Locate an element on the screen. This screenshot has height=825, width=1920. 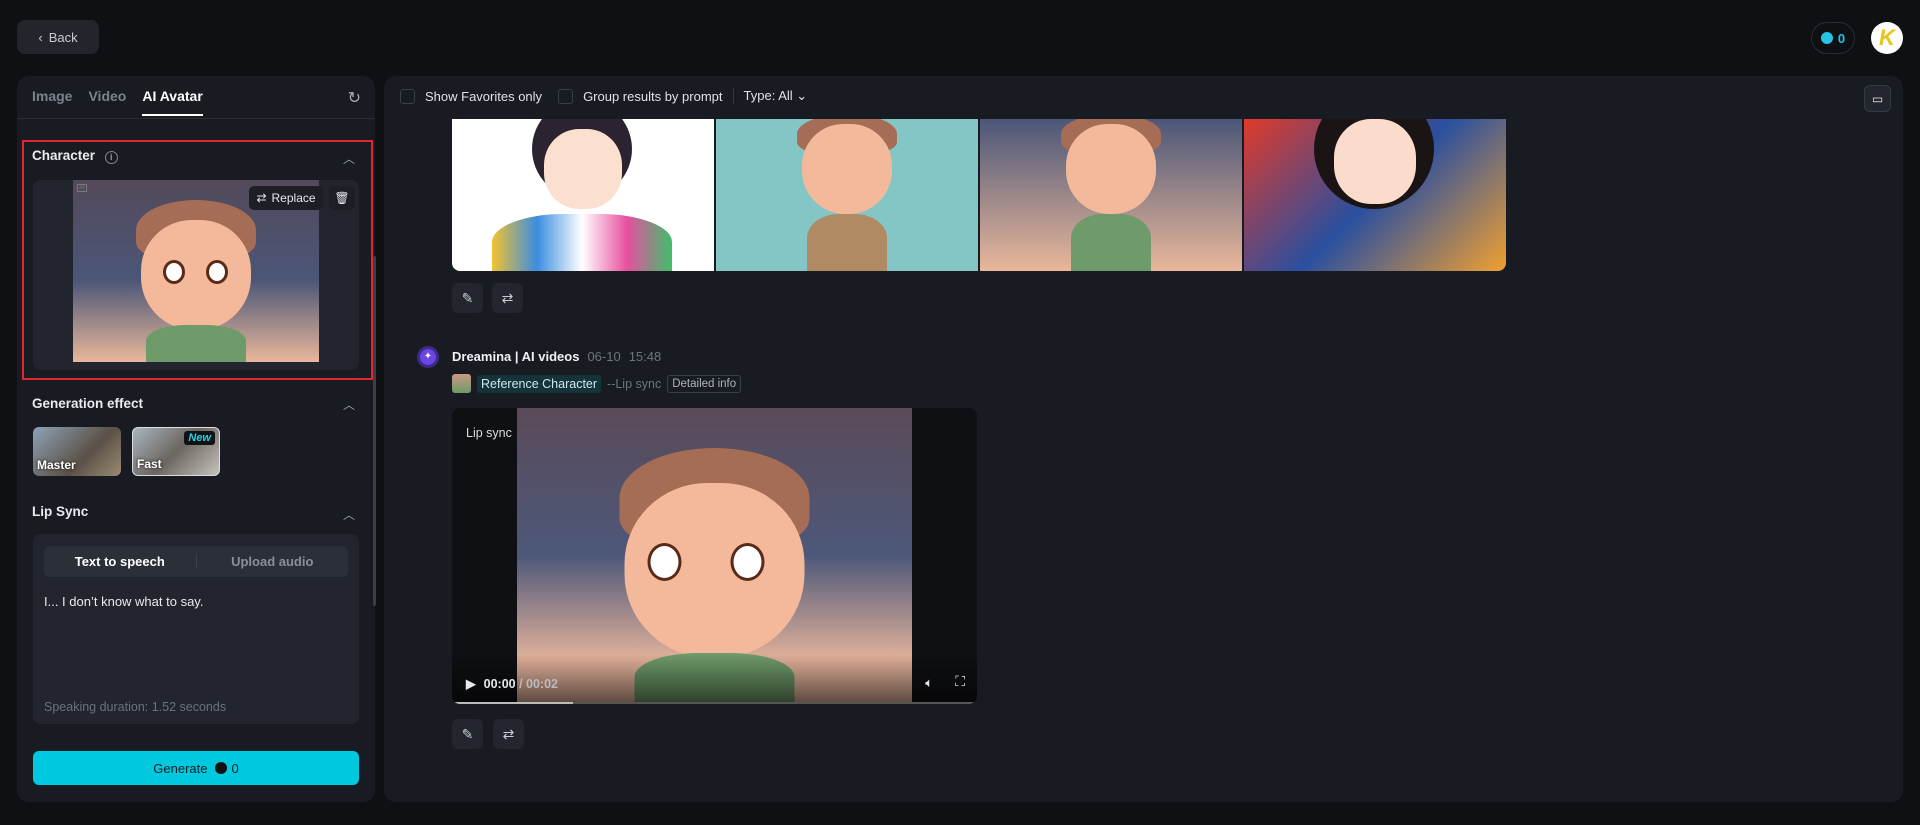
trash-icon: 🗑 is located at coordinates (342, 198).